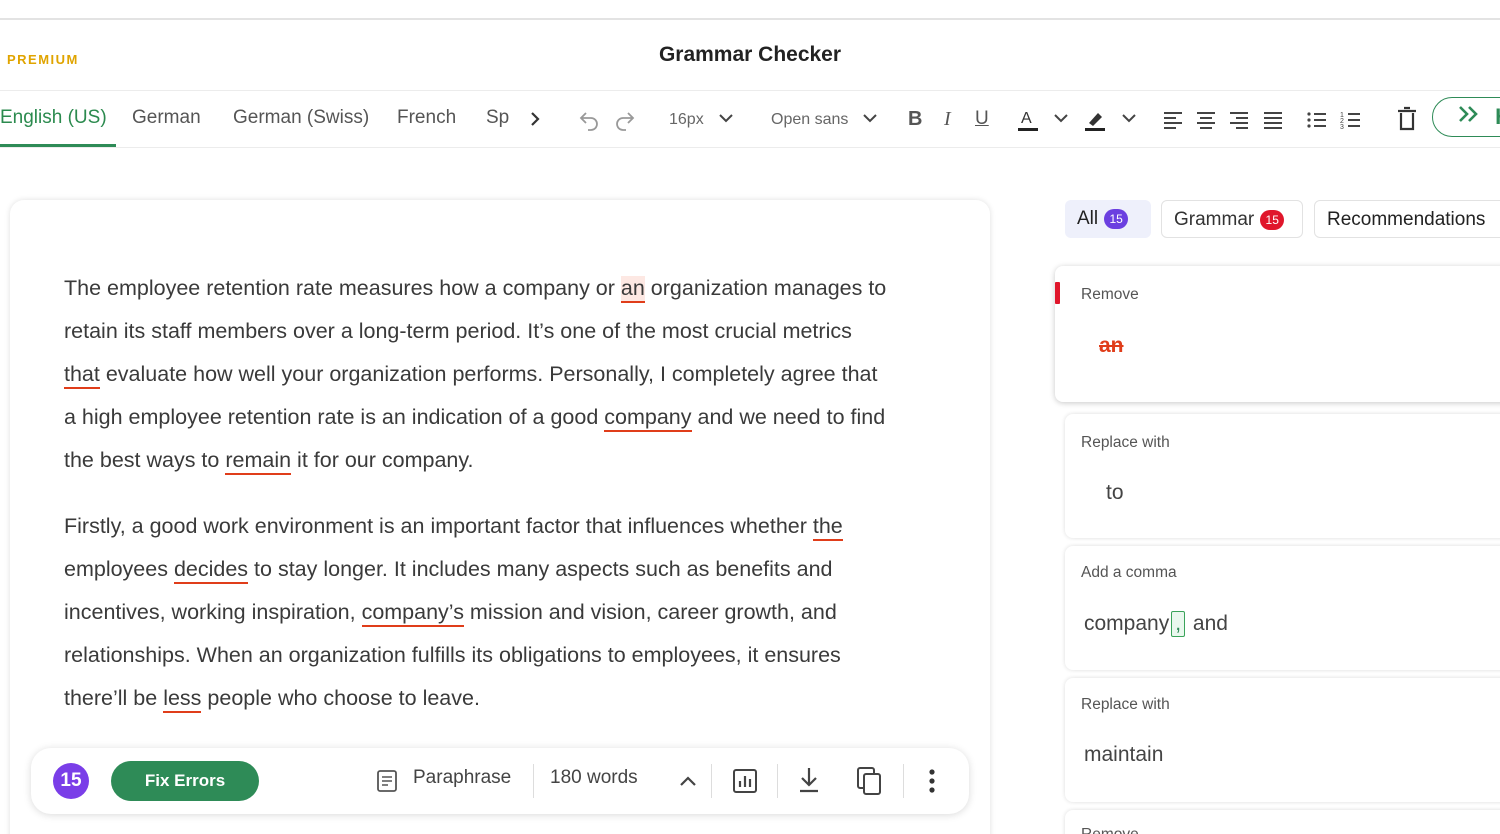 This screenshot has height=834, width=1500. What do you see at coordinates (426, 118) in the screenshot?
I see `tab-french: French` at bounding box center [426, 118].